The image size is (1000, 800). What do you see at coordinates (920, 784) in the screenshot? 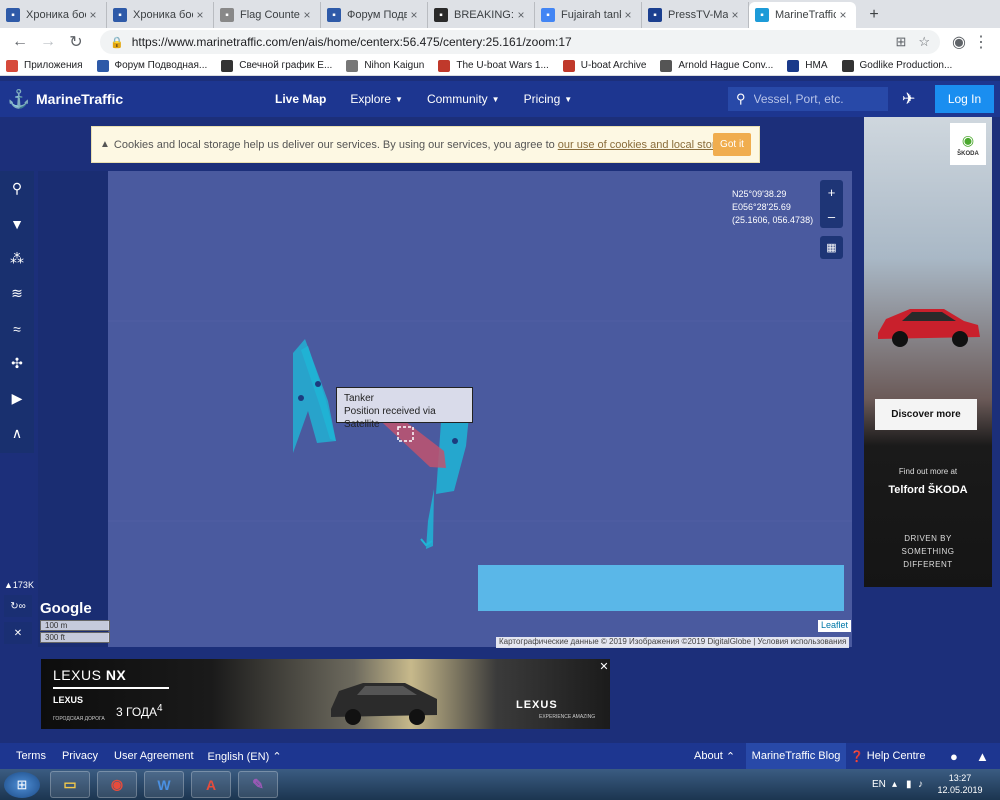
I see `volume-icon: ♪` at bounding box center [920, 784].